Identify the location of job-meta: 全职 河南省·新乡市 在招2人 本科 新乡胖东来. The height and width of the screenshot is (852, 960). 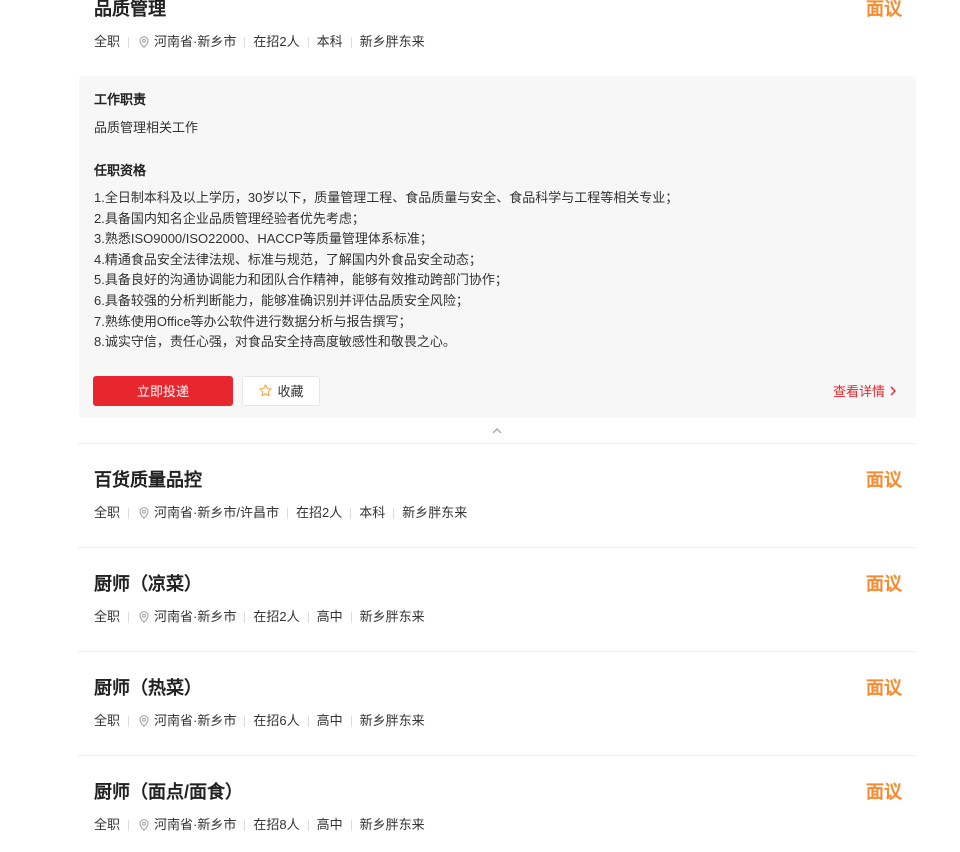
(498, 42).